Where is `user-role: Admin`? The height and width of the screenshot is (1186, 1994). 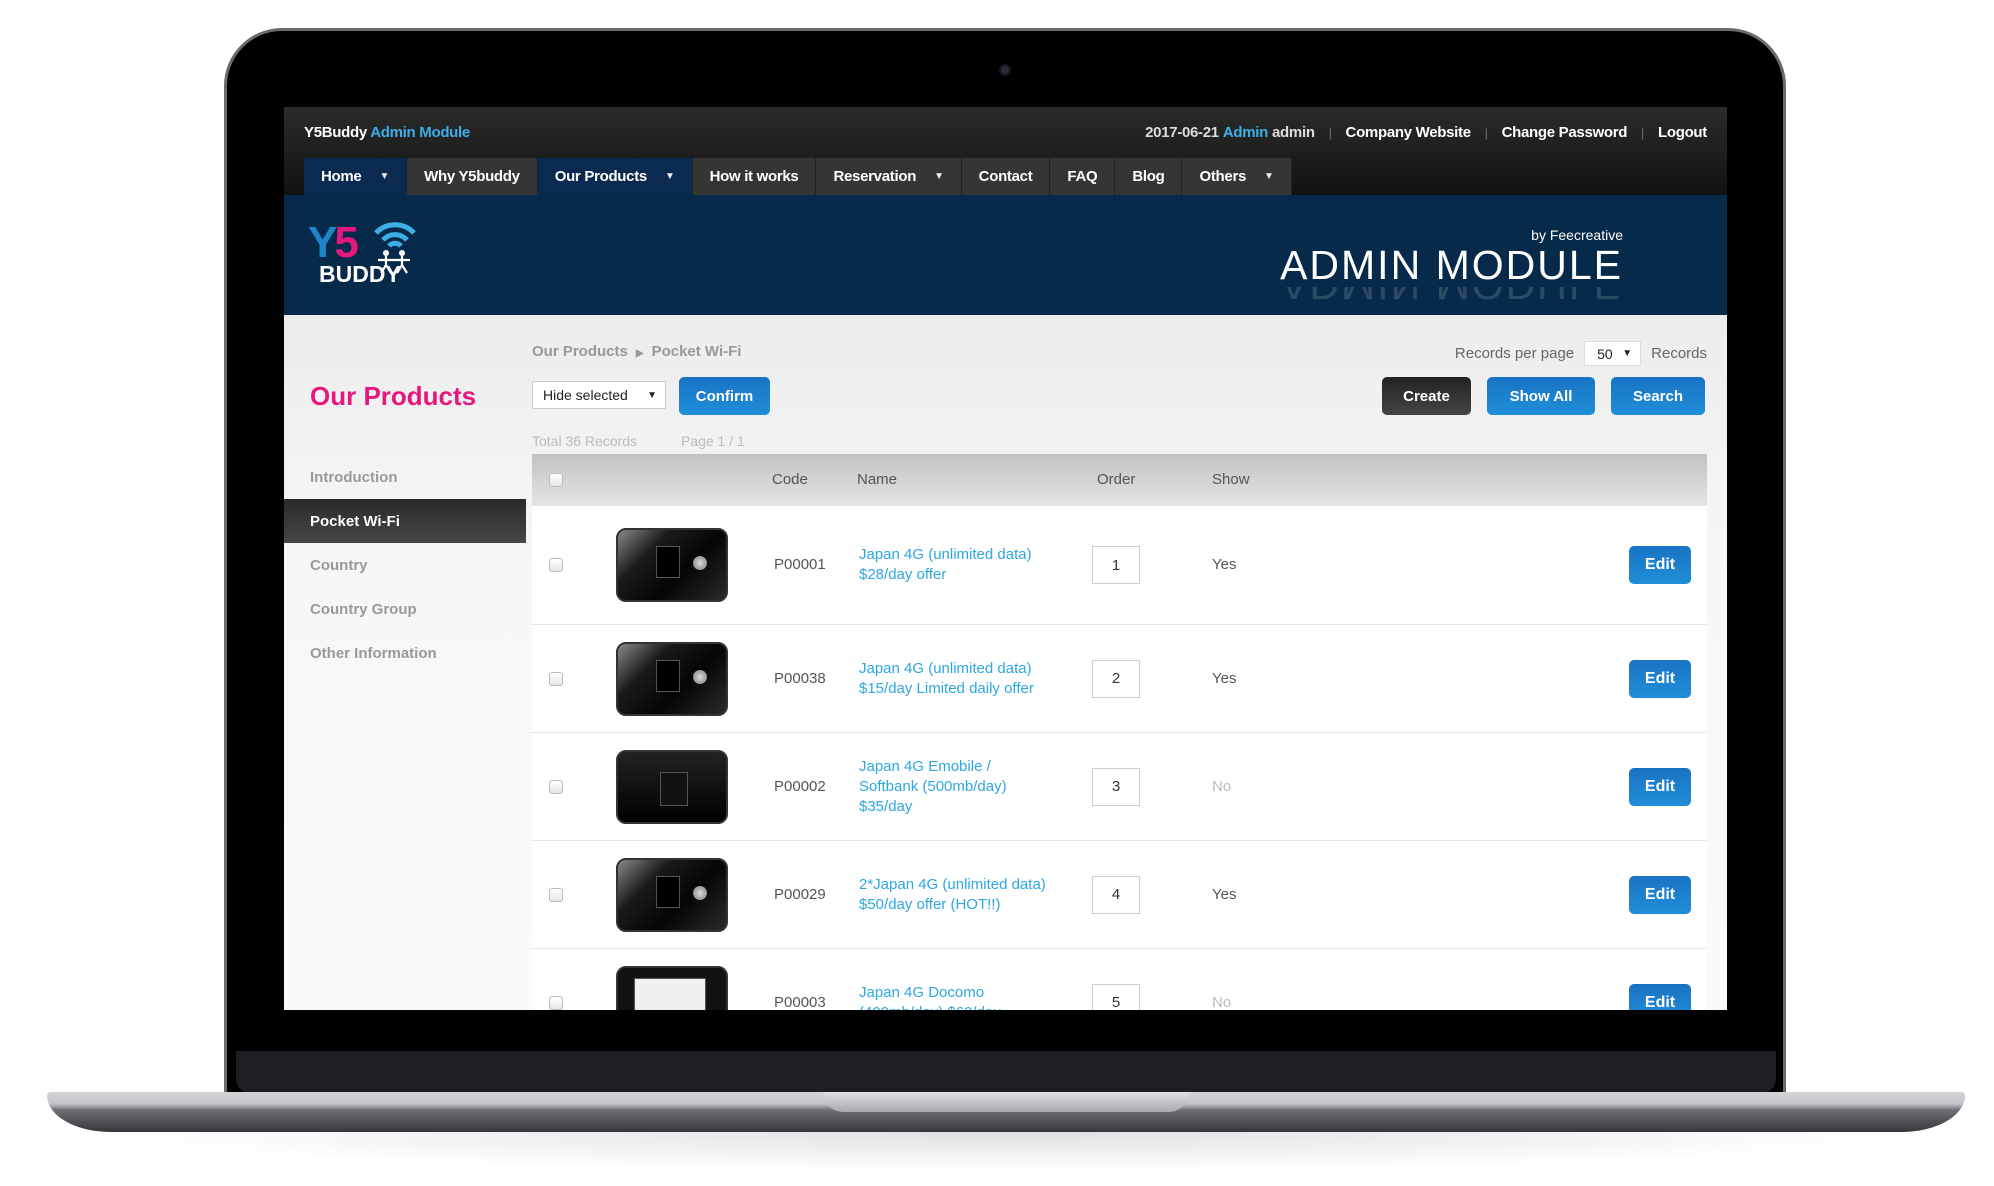
user-role: Admin is located at coordinates (1245, 132).